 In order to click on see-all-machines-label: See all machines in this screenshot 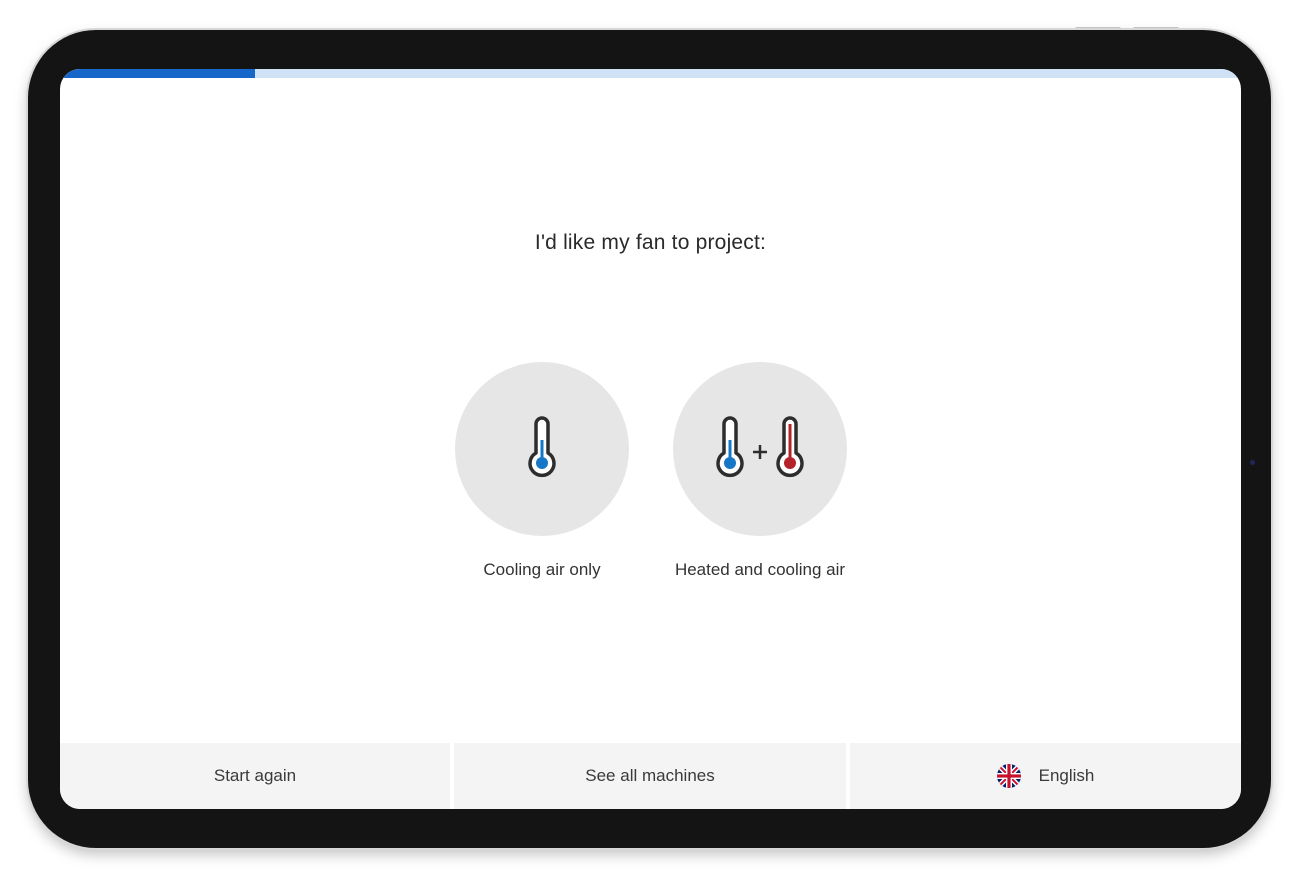, I will do `click(650, 775)`.